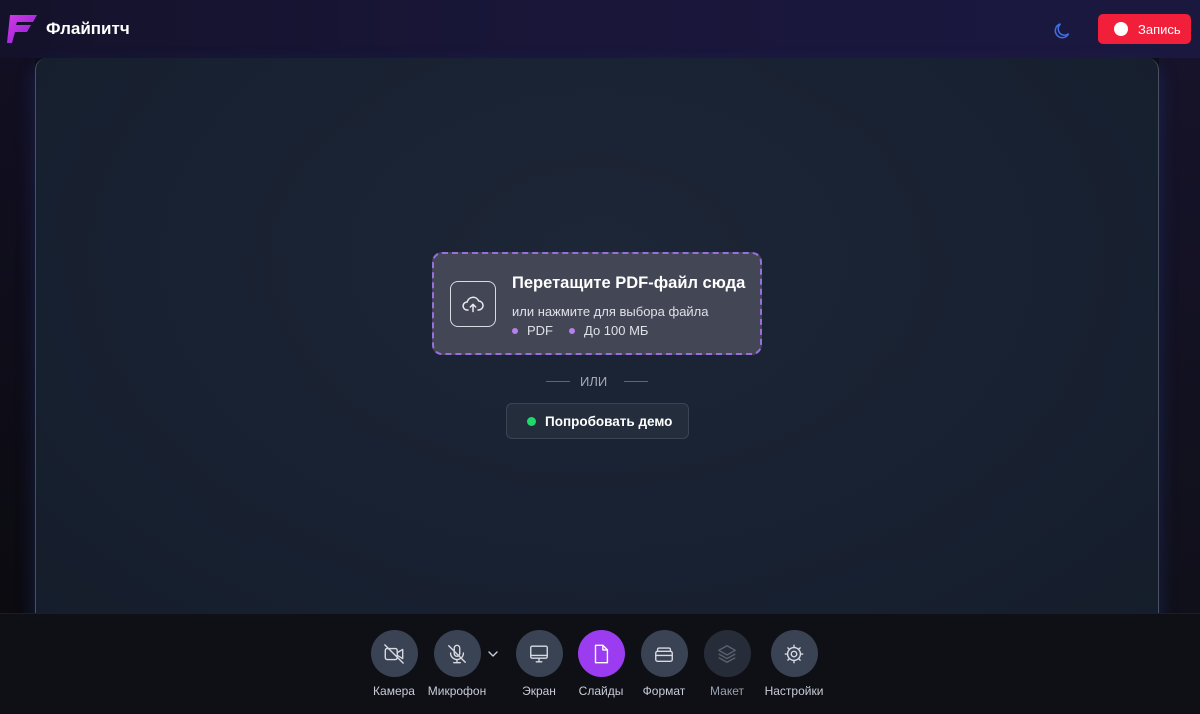 The image size is (1200, 714). I want to click on microphone-label: Микрофон, so click(457, 691).